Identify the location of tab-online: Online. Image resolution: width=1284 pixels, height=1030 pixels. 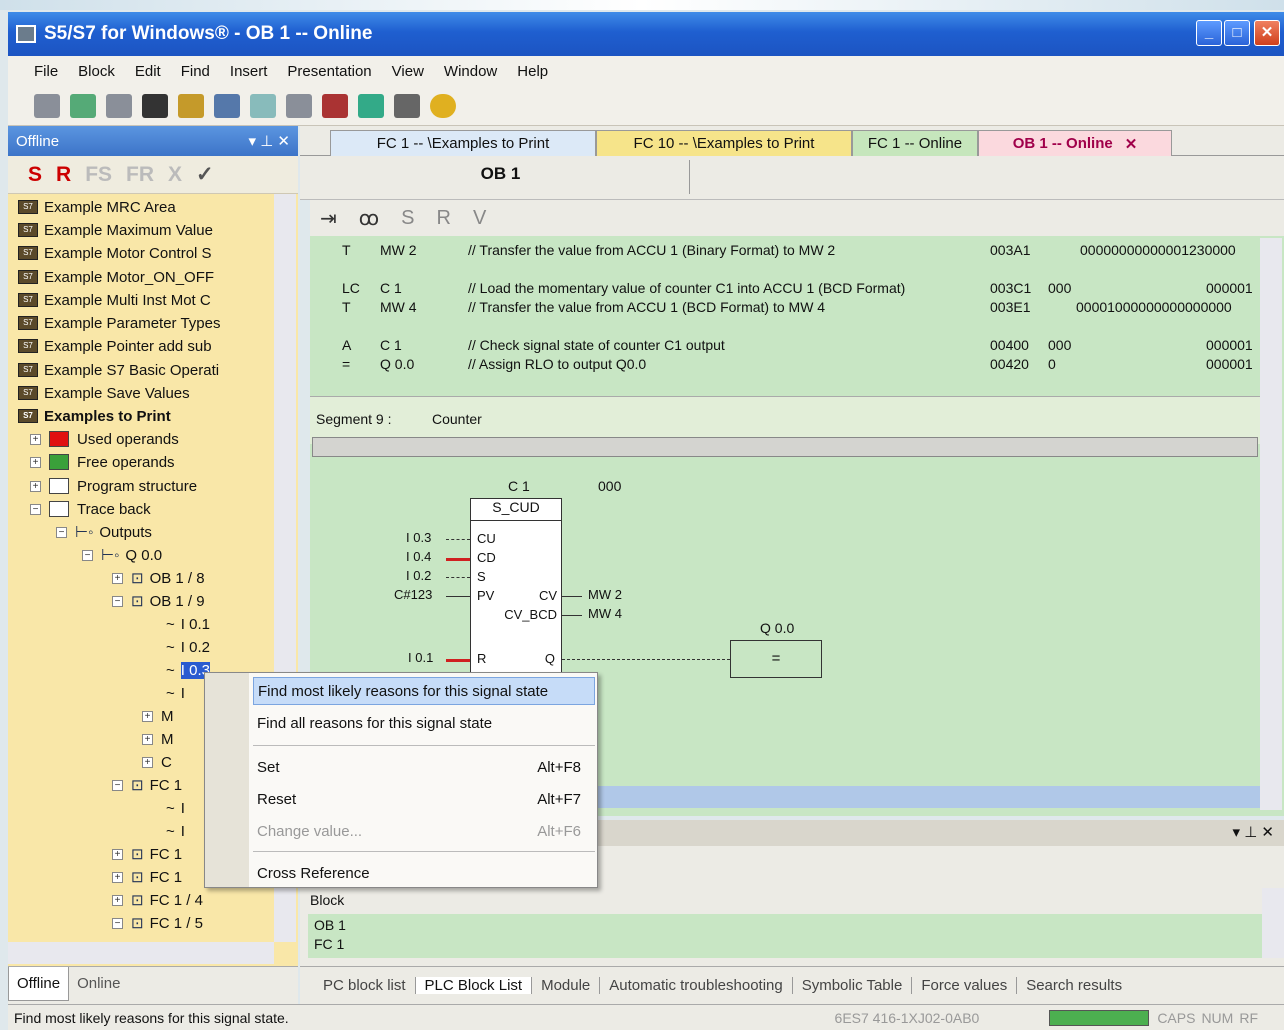
(98, 983).